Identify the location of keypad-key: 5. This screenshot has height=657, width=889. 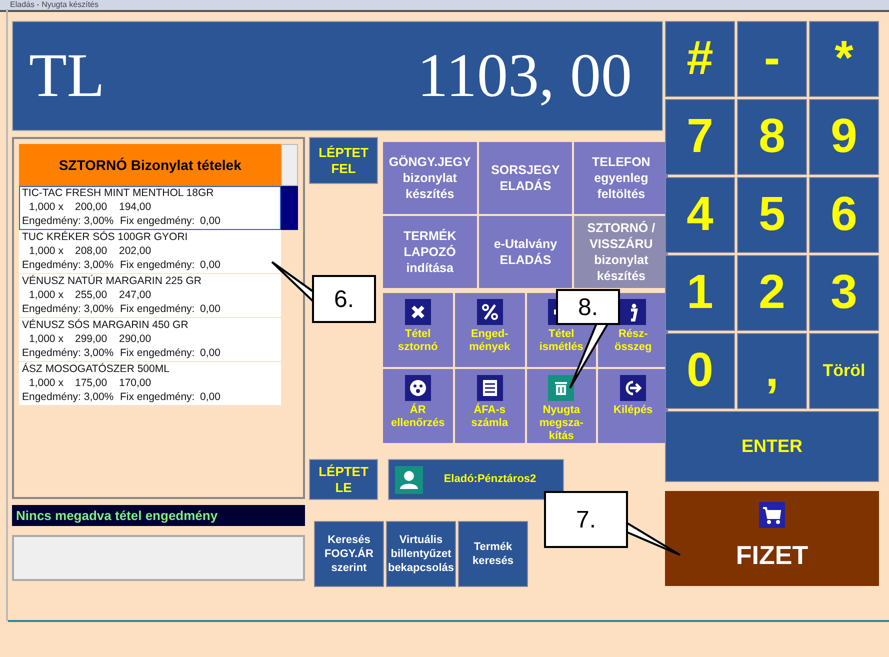
(772, 215).